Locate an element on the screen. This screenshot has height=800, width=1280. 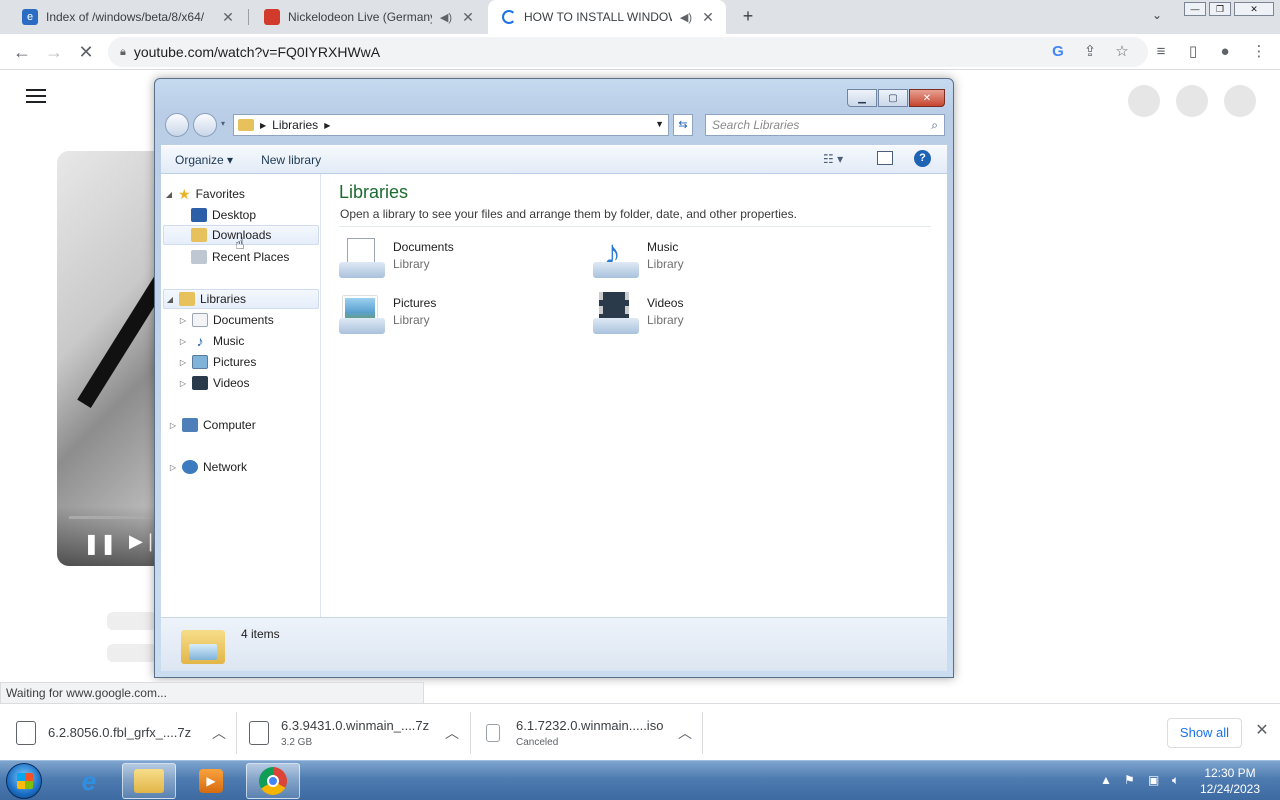
close-shelf-icon: ✕ is located at coordinates (1262, 732).